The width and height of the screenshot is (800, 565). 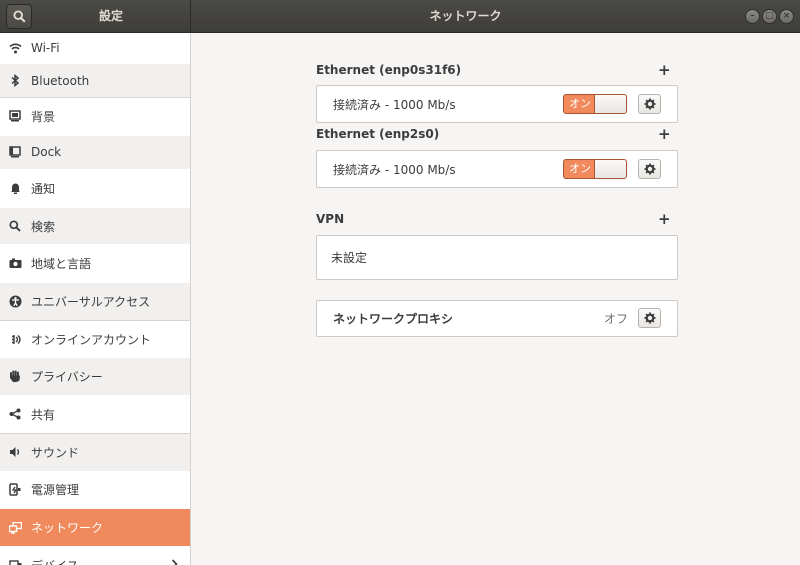 What do you see at coordinates (497, 318) in the screenshot?
I see `proxy-card: ネットワークプロキシ オフ` at bounding box center [497, 318].